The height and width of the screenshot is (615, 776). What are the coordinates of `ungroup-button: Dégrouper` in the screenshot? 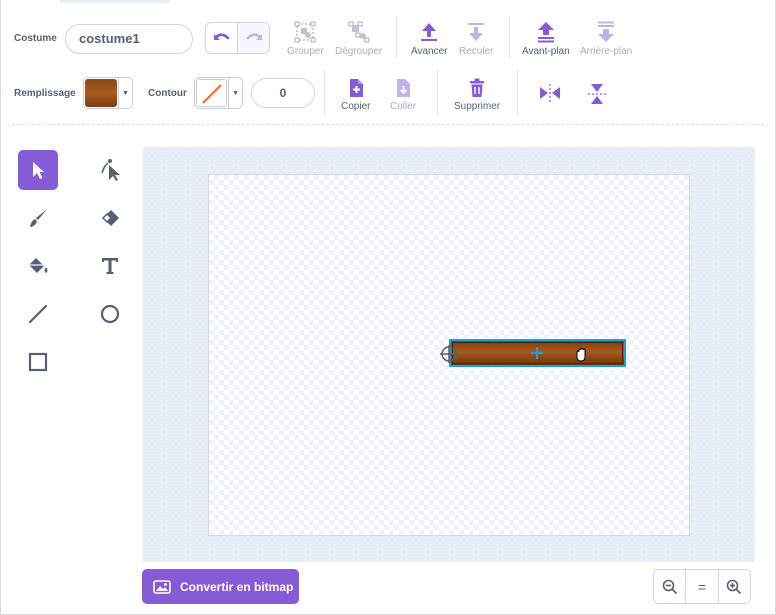 It's located at (358, 39).